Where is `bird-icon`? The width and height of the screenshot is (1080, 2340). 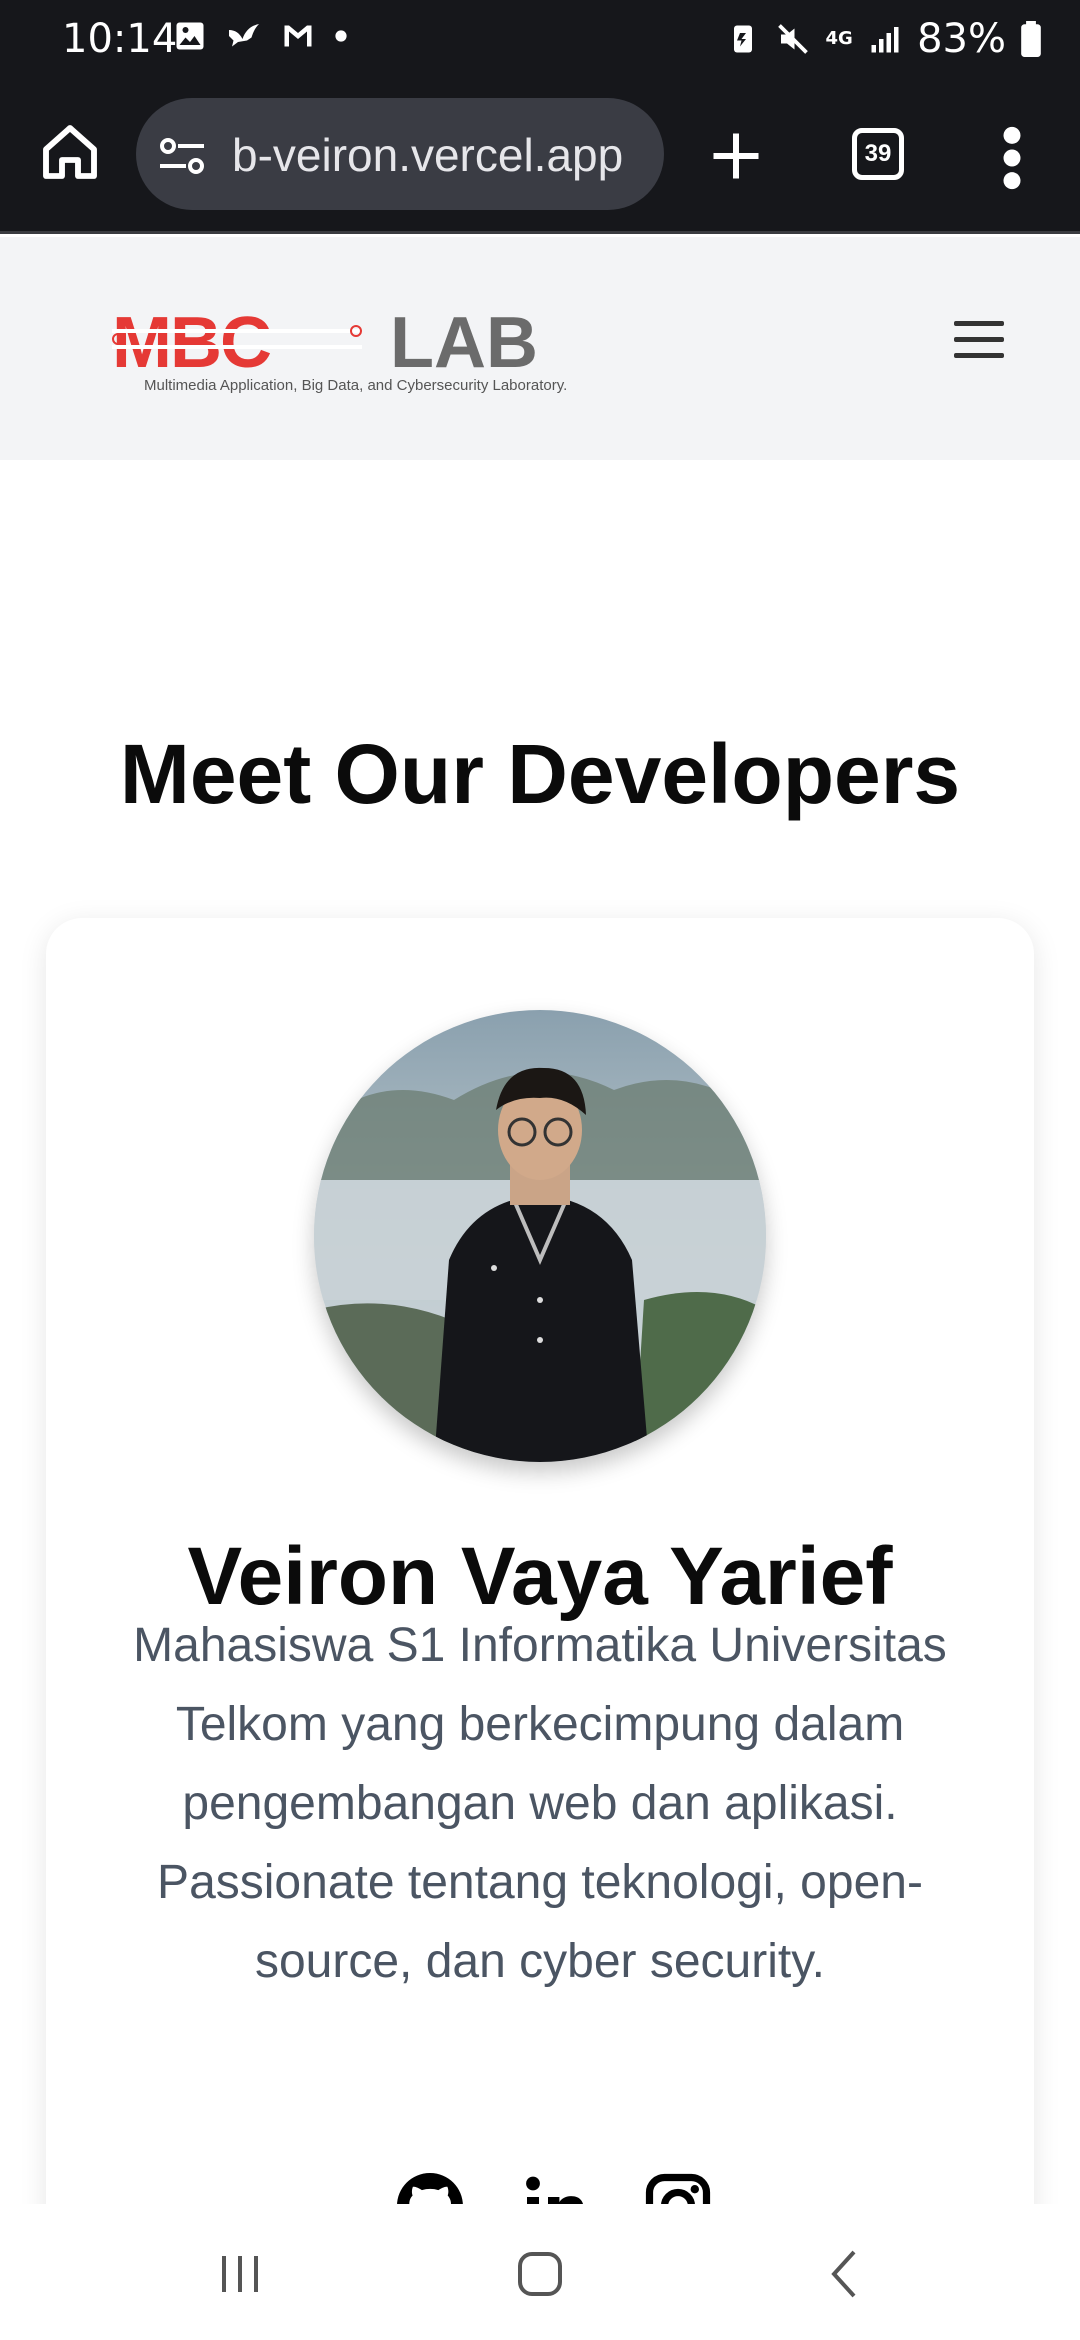 bird-icon is located at coordinates (244, 35).